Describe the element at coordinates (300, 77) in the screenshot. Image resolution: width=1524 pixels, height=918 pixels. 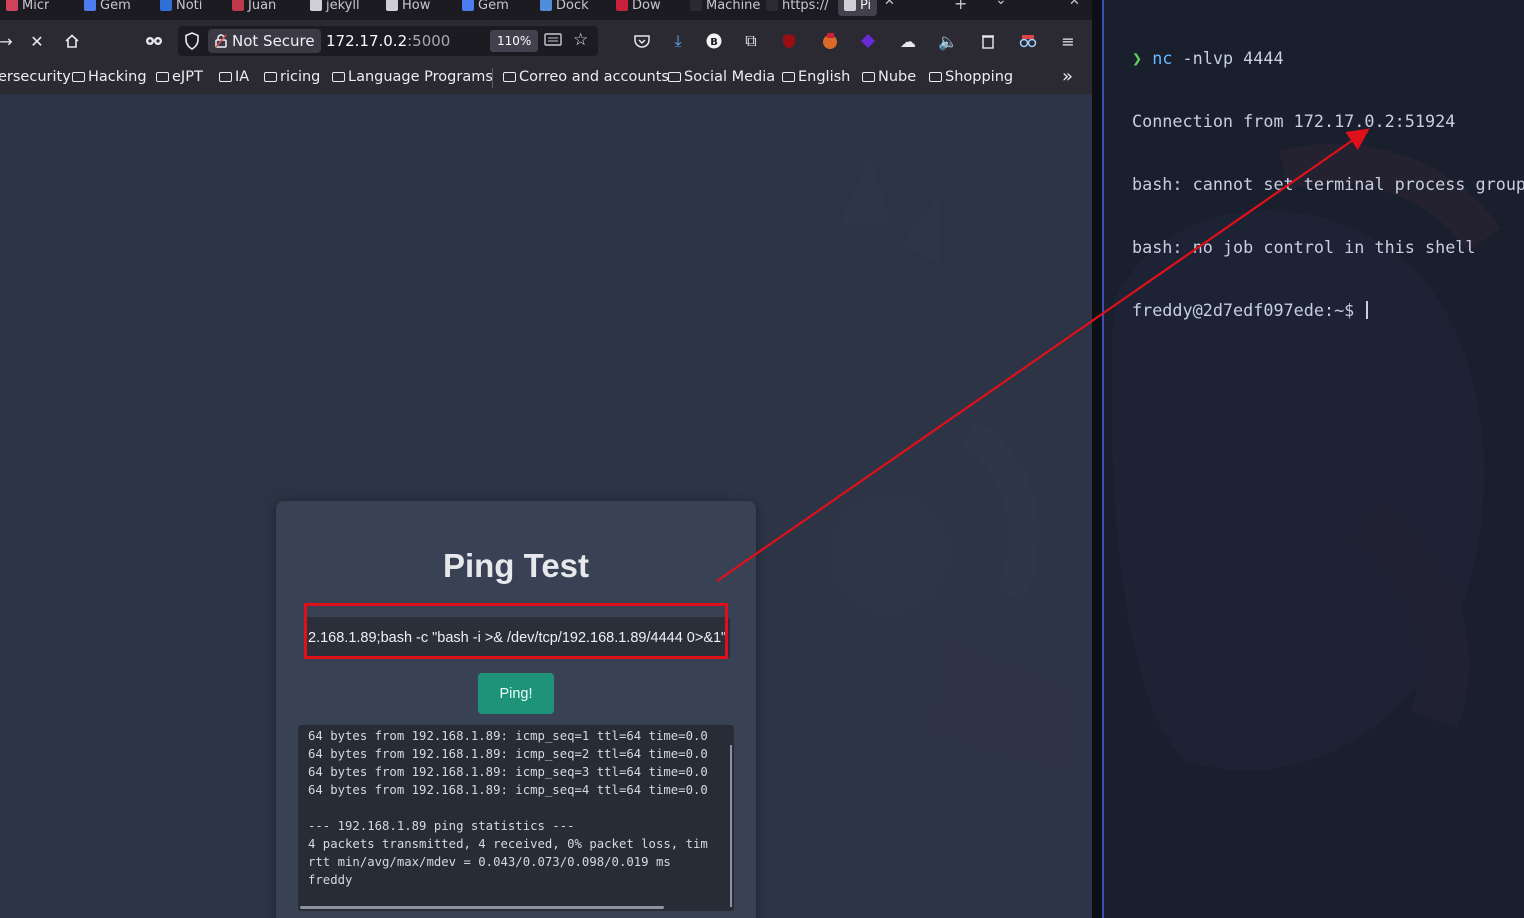
I see `bookmark-label: ricing` at that location.